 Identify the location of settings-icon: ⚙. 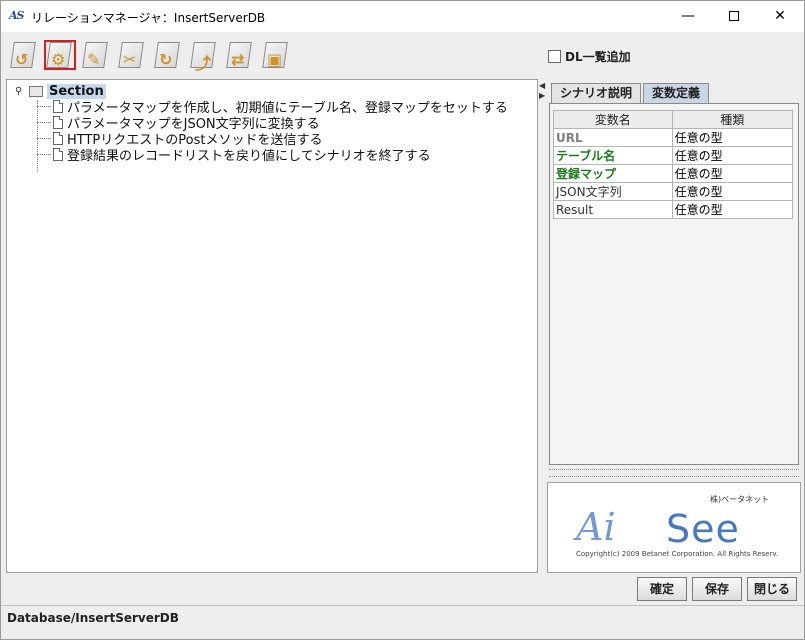
(58, 59).